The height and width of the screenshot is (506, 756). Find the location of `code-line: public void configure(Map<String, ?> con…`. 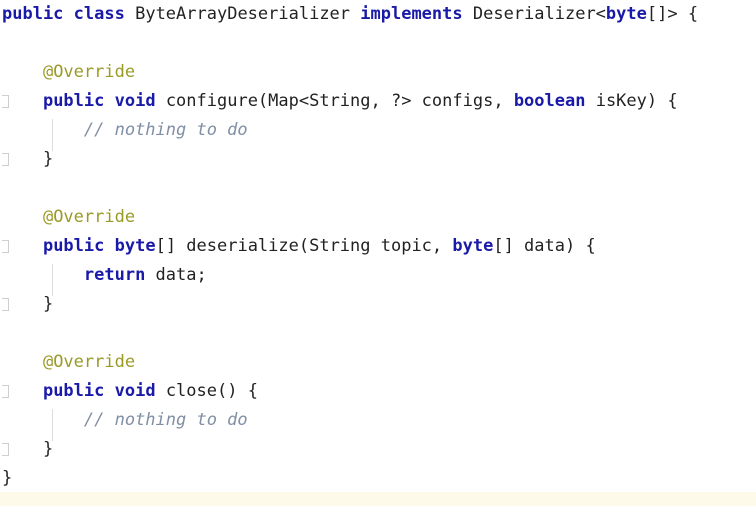

code-line: public void configure(Map<String, ?> con… is located at coordinates (378, 101).